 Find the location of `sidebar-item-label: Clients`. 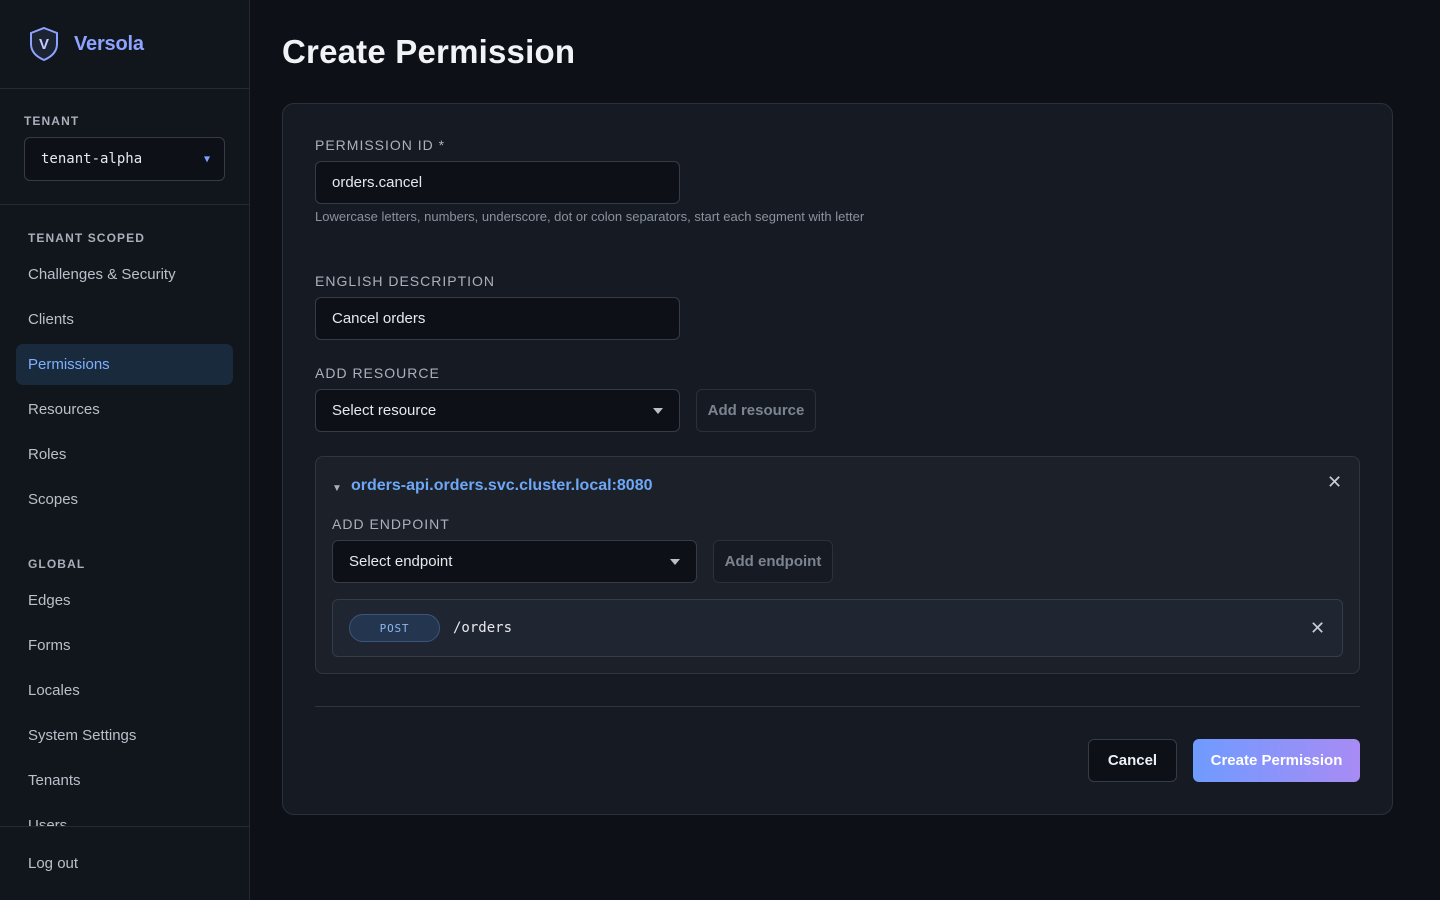

sidebar-item-label: Clients is located at coordinates (51, 319).